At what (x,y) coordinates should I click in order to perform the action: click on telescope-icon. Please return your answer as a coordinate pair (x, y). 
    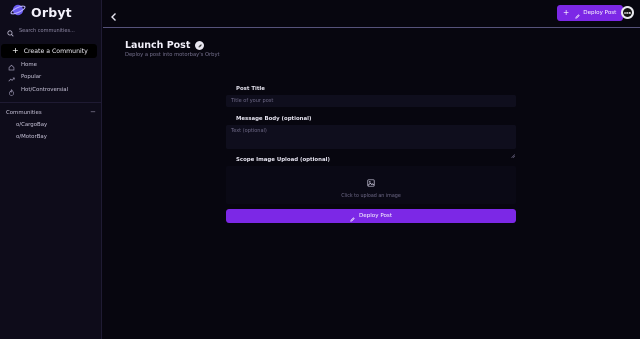
    Looking at the image, I should click on (229, 164).